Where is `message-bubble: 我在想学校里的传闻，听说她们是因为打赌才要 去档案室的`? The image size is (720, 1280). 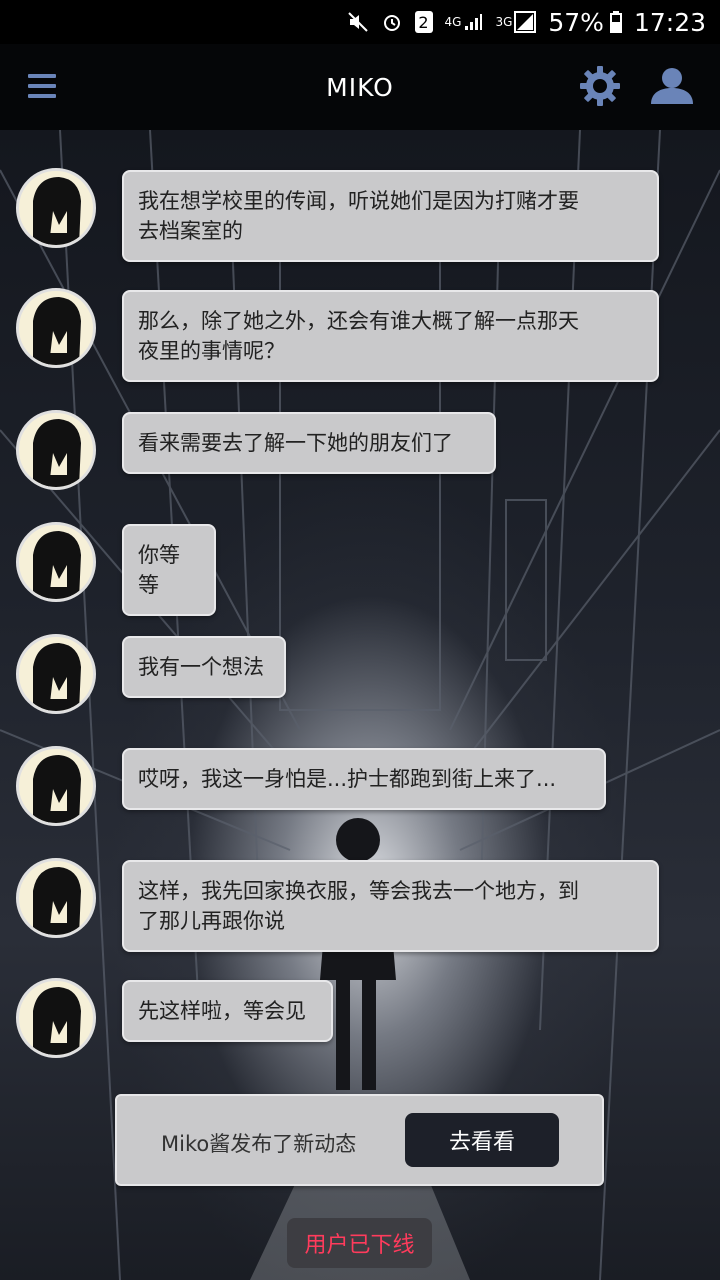
message-bubble: 我在想学校里的传闻，听说她们是因为打赌才要 去档案室的 is located at coordinates (390, 216).